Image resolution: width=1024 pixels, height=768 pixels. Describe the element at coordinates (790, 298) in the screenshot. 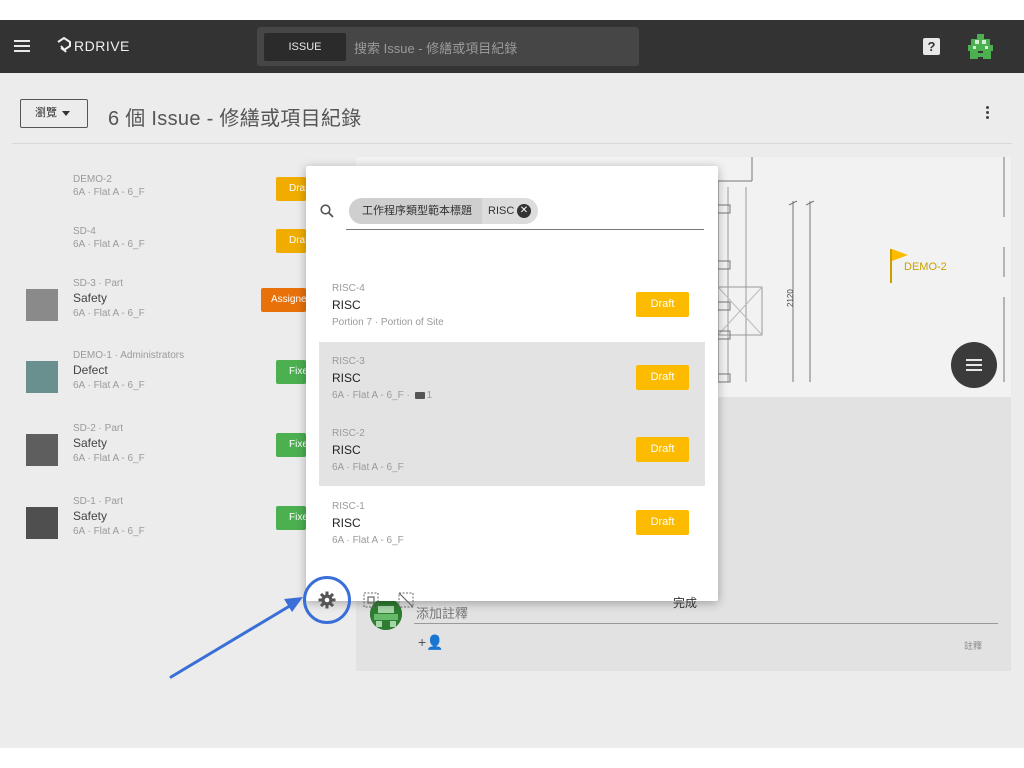

I see `plan-dimension-label: 2120` at that location.